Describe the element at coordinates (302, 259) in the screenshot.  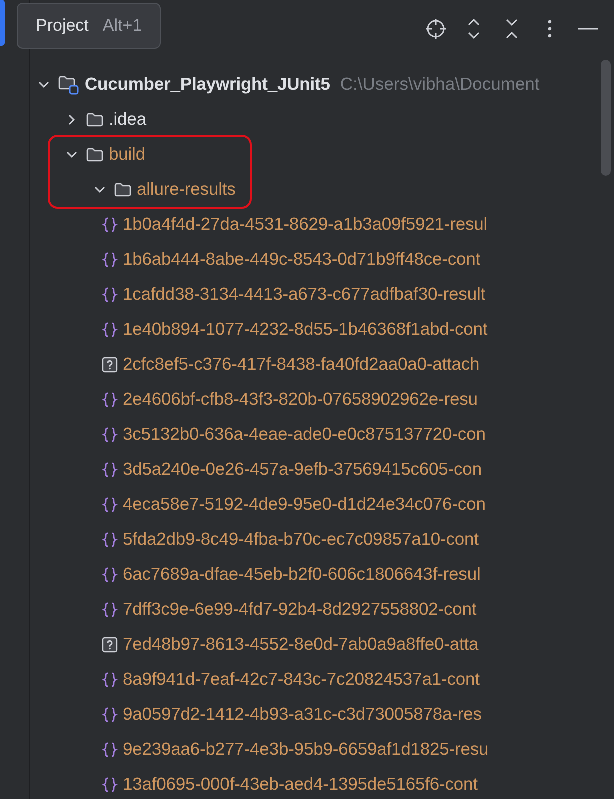
I see `file-name: 1b6ab444-8abe-449c-8543-0d71b9ff48ce-cont` at that location.